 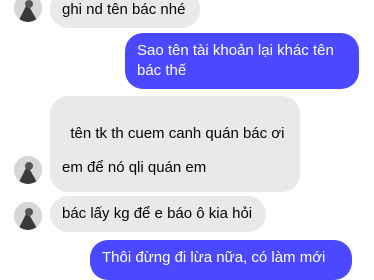 I want to click on message-bubble-outgoing: Thôi đừng đi lừa nữa, có làm mới, so click(x=221, y=260).